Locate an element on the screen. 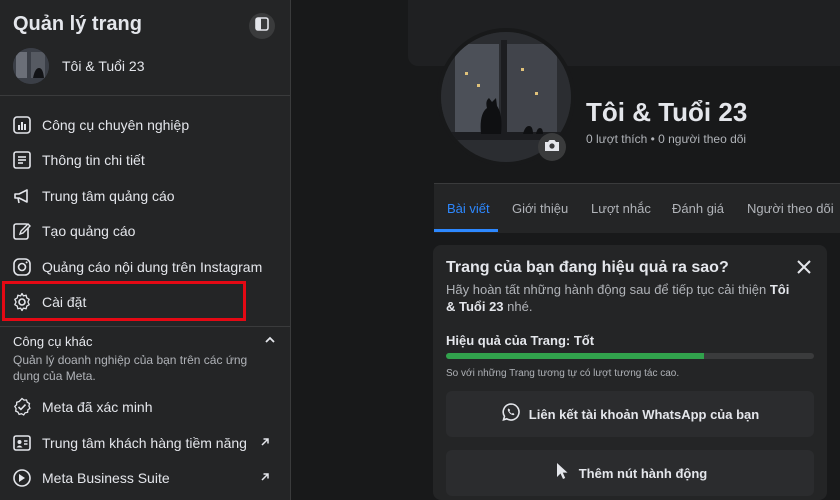 The height and width of the screenshot is (500, 840). menu-professional-tools: Công cụ chuyên nghiệp is located at coordinates (142, 125).